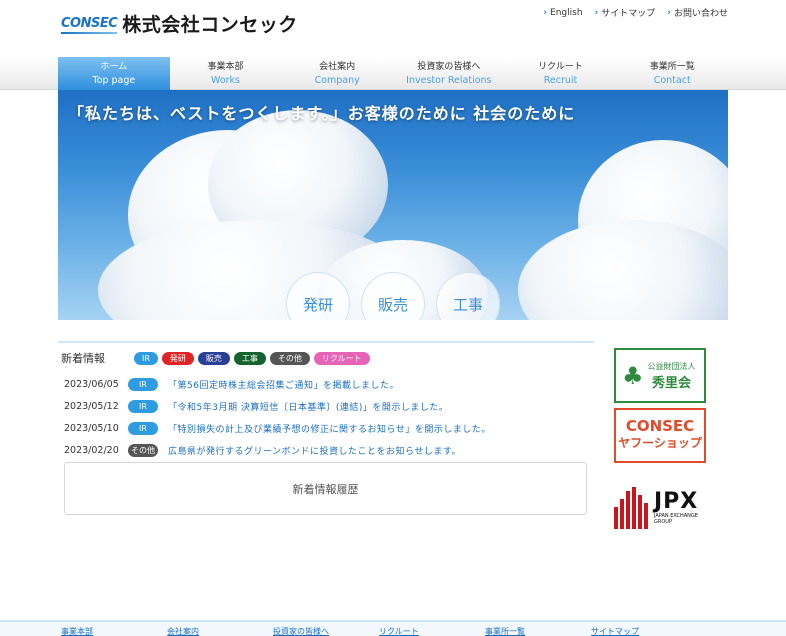 Image resolution: width=786 pixels, height=636 pixels. I want to click on site-logo: CONSEC 株式会社コンセック, so click(179, 23).